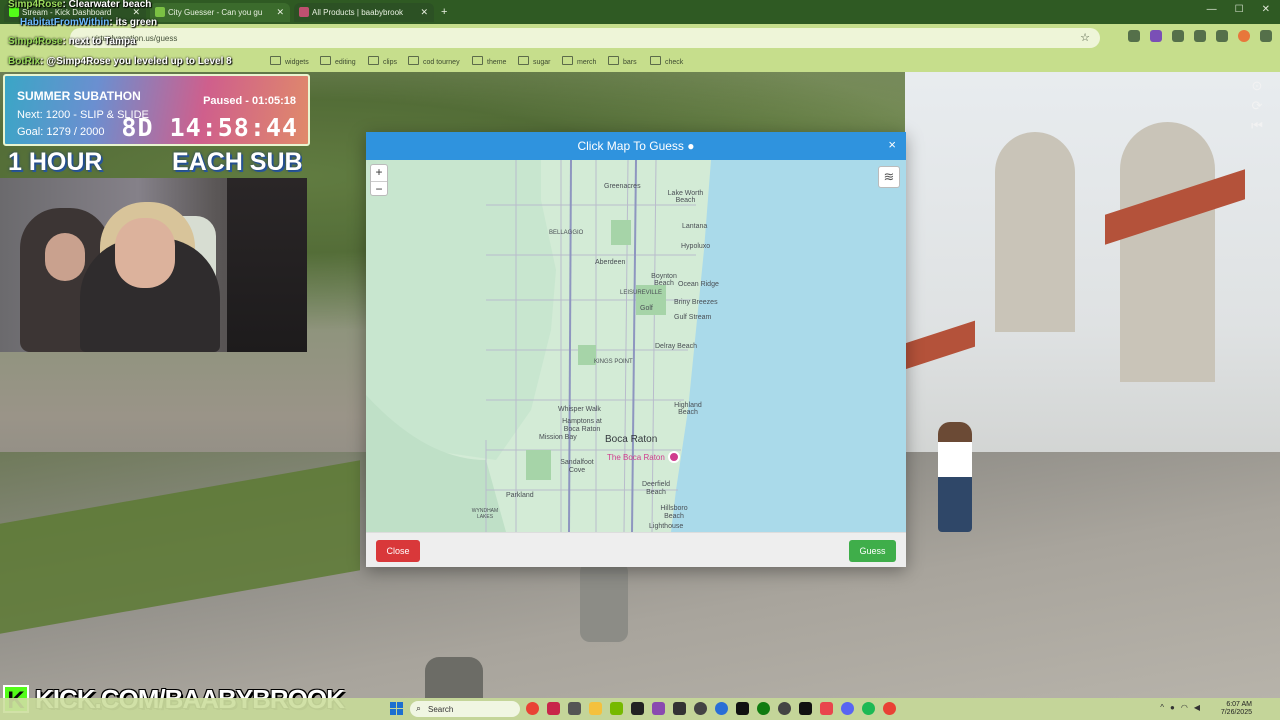 This screenshot has width=1280, height=720. I want to click on file-explorer-icon, so click(595, 708).